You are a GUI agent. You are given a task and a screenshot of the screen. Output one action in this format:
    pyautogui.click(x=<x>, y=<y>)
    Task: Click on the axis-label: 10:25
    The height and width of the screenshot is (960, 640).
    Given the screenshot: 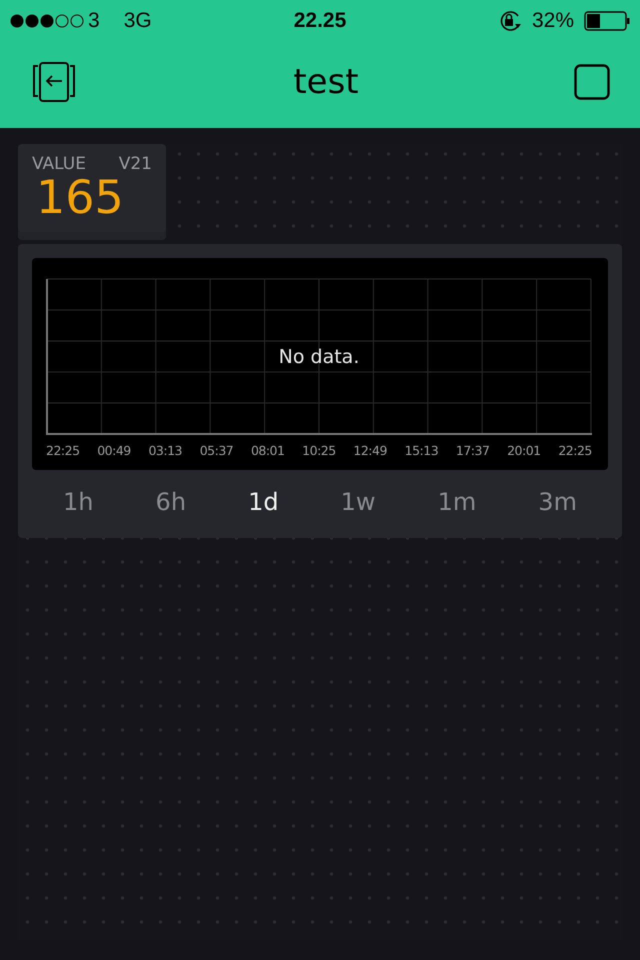 What is the action you would take?
    pyautogui.click(x=319, y=450)
    